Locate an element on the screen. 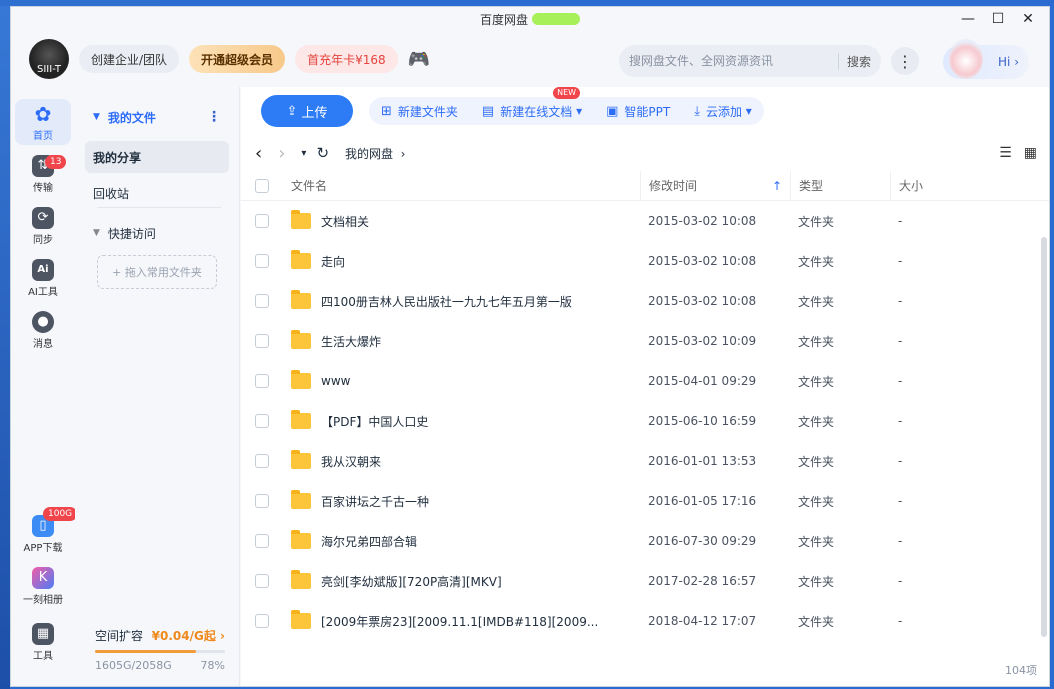 This screenshot has width=1054, height=689. new-doc-label: 新建在线文档 is located at coordinates (536, 111).